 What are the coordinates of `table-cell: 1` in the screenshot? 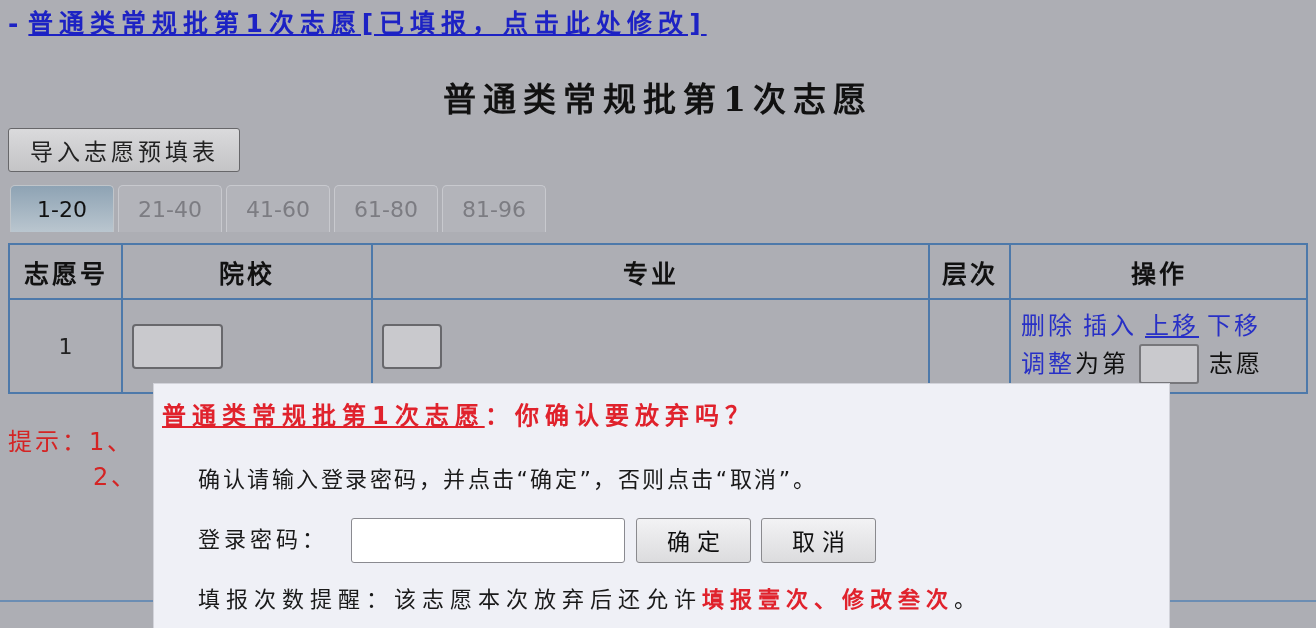 It's located at (65, 346).